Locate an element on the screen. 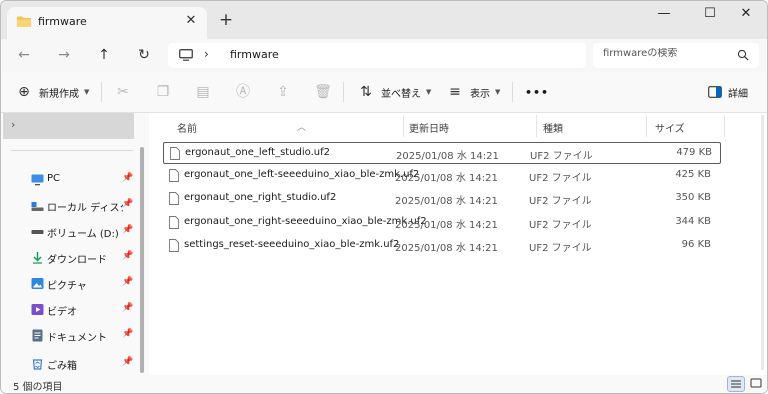  chevron-down-icon: ▼ is located at coordinates (429, 92).